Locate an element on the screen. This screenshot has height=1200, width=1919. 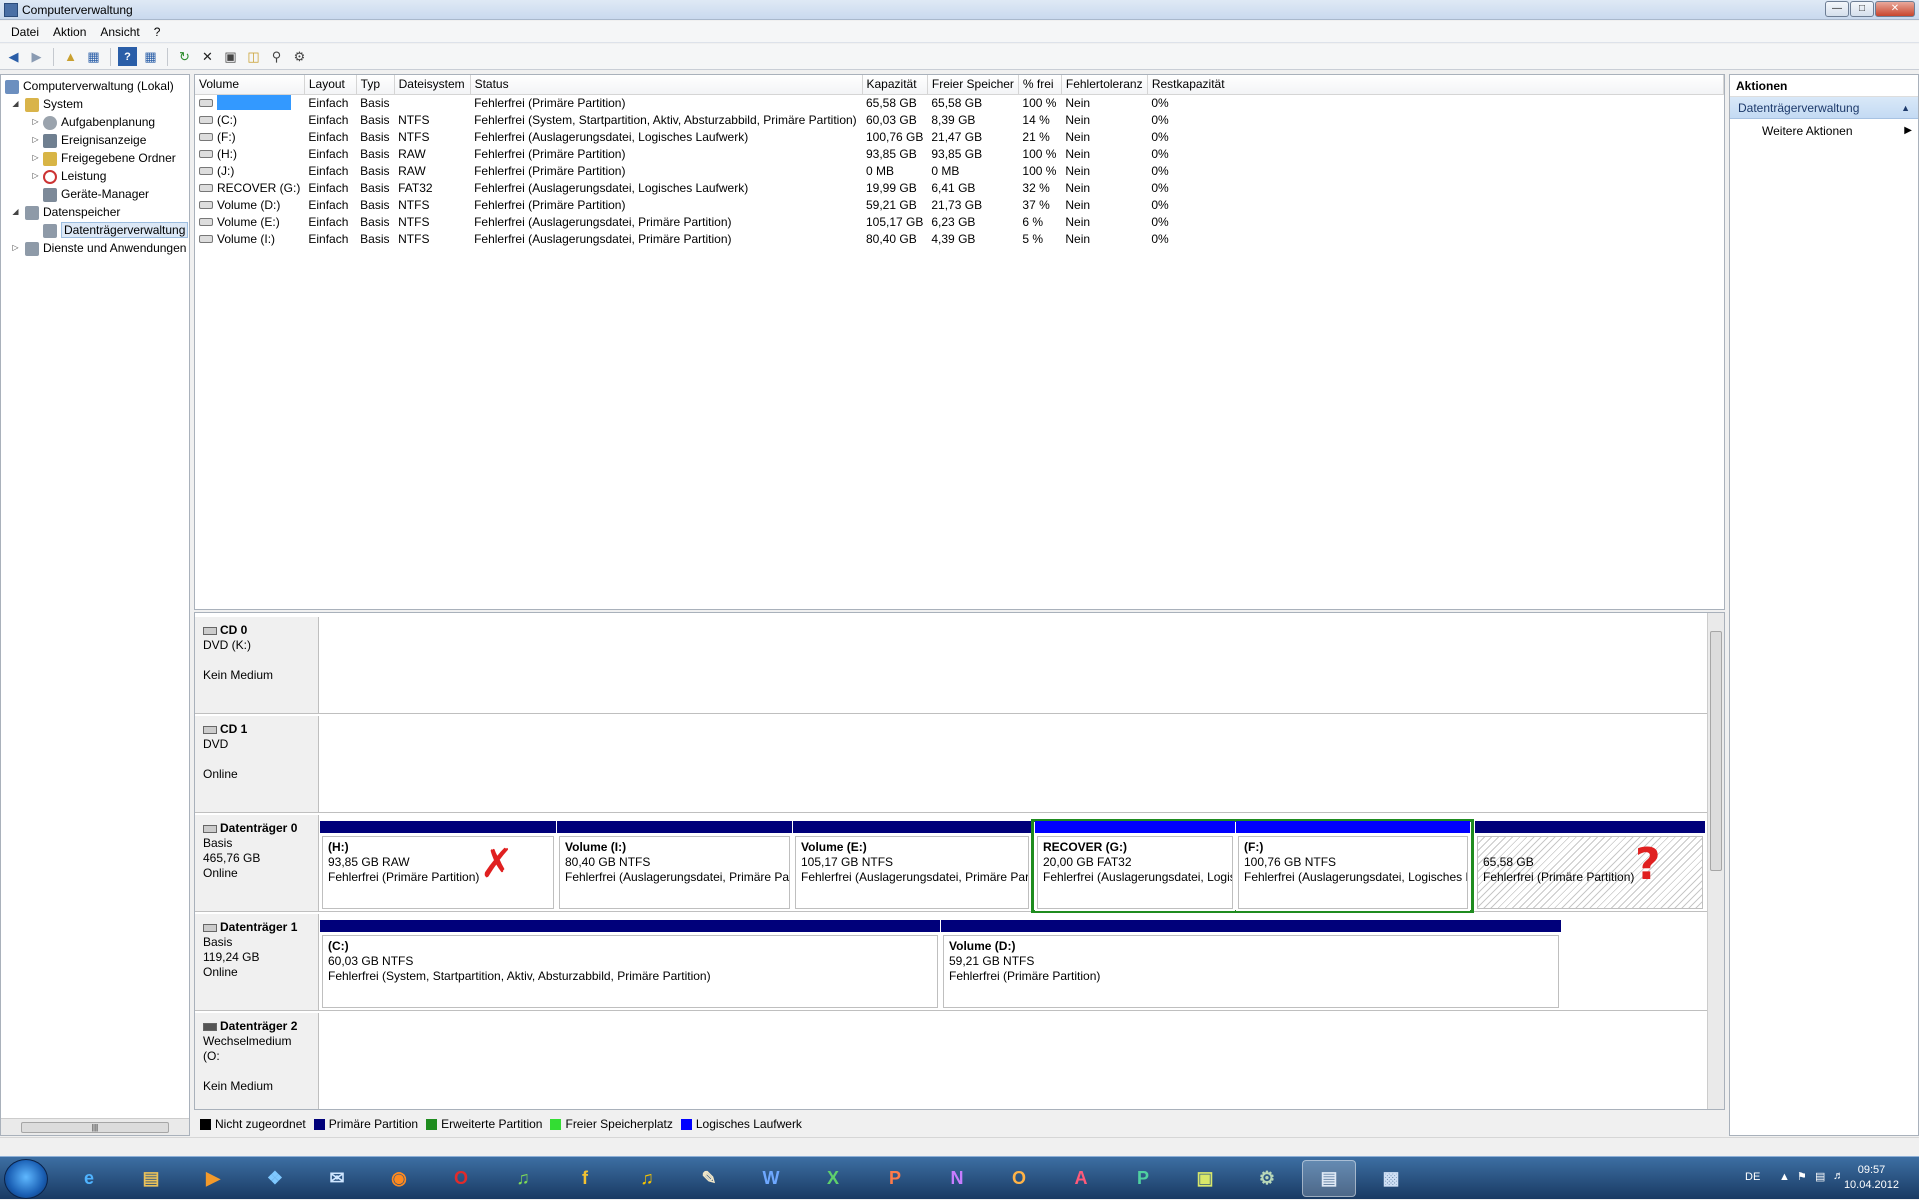
internet-explorer-icon: e is located at coordinates (89, 1178).